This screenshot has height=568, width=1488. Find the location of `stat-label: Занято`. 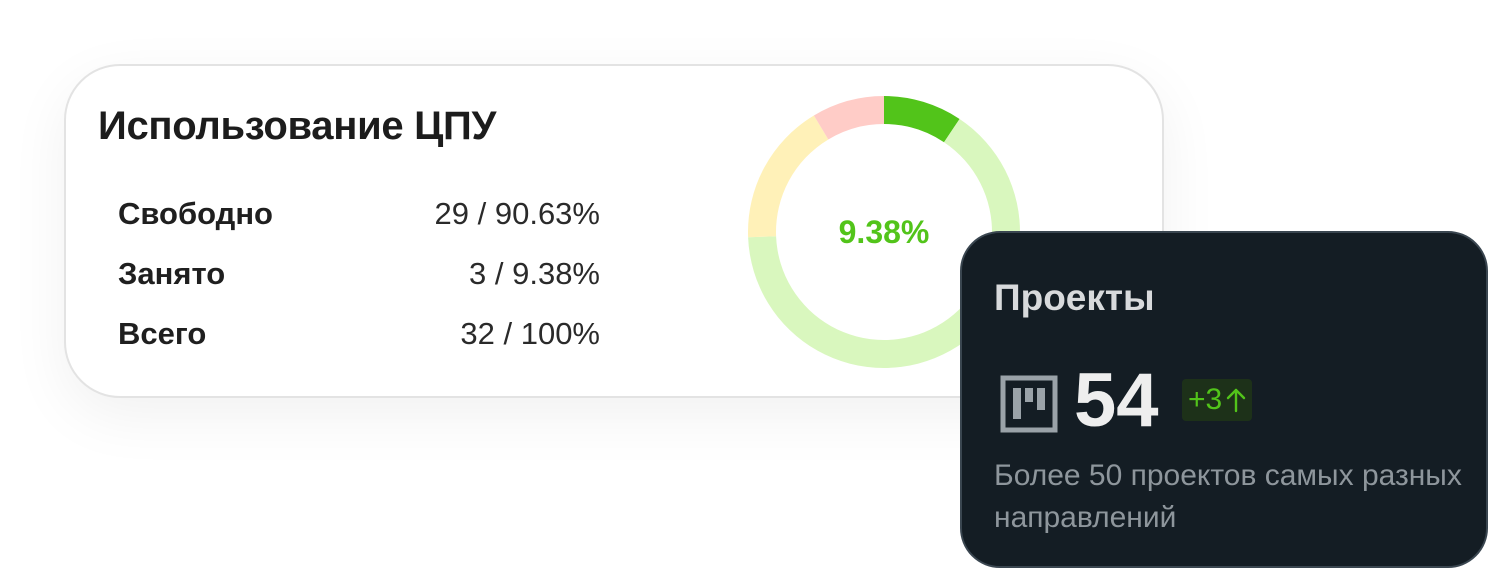

stat-label: Занято is located at coordinates (172, 273).